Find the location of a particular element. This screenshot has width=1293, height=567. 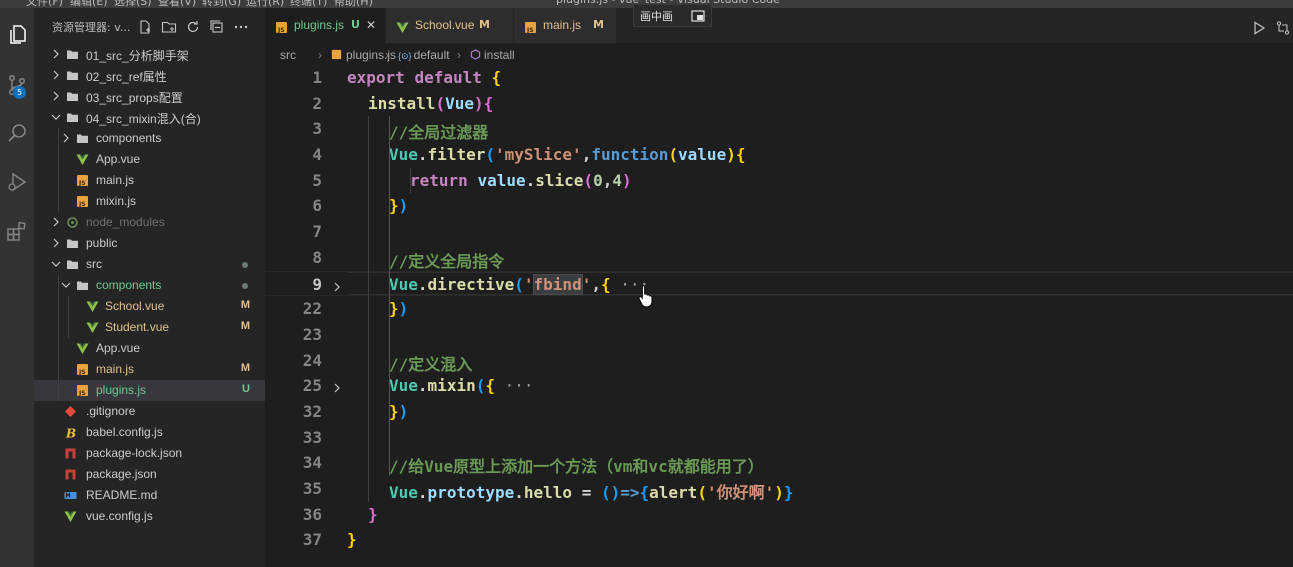

code-line: 1 export default { is located at coordinates (779, 78).